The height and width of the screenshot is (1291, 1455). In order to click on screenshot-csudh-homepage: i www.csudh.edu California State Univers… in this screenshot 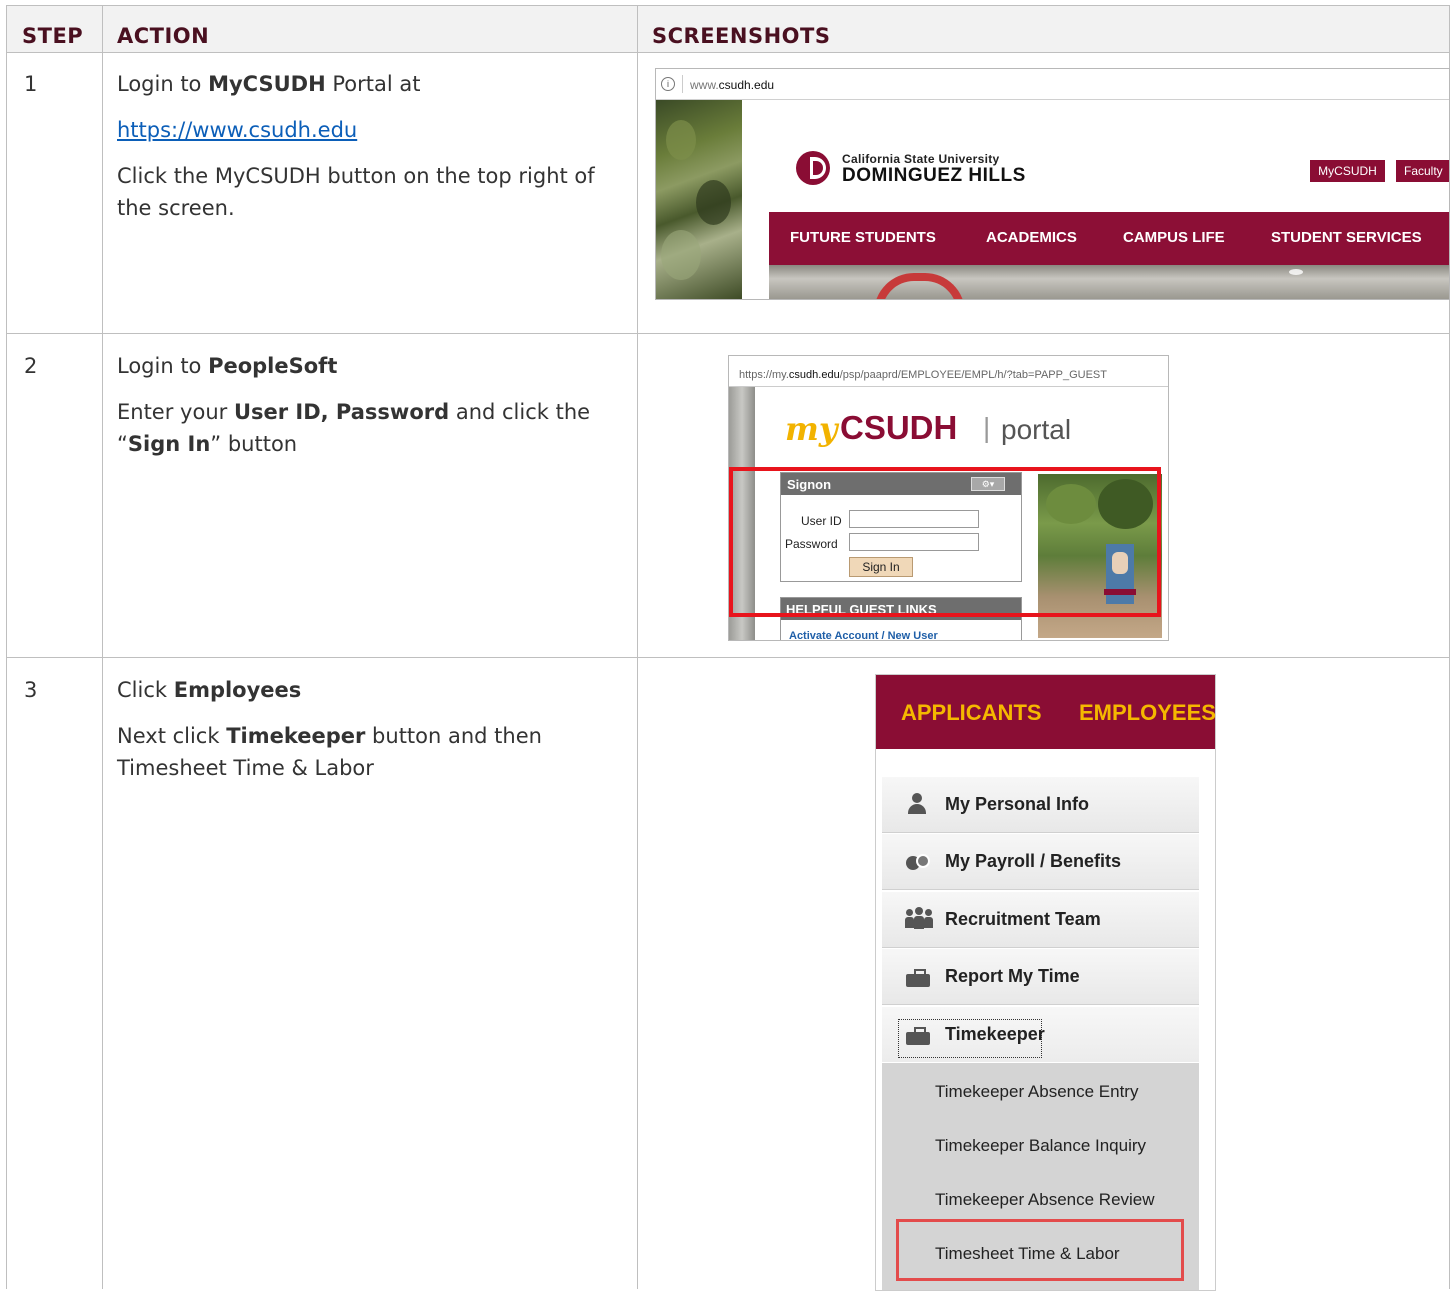, I will do `click(1052, 184)`.